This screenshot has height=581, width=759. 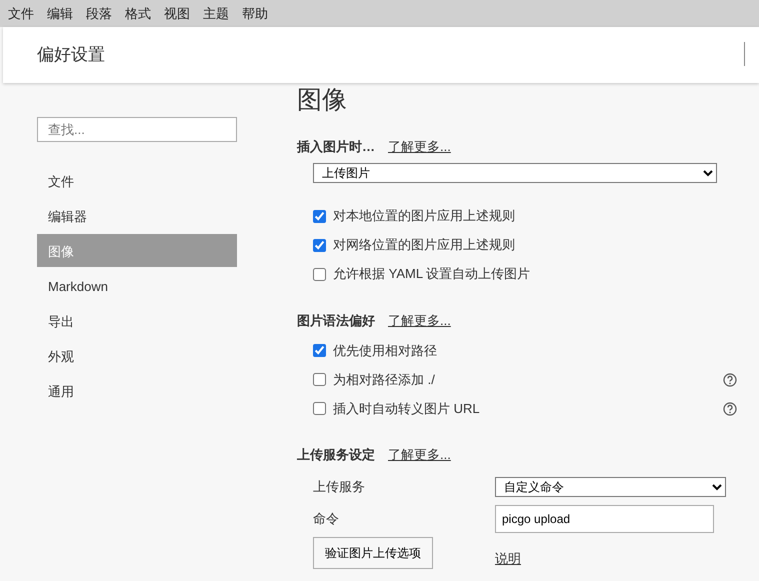 I want to click on sidebar-item: 导出, so click(x=137, y=320).